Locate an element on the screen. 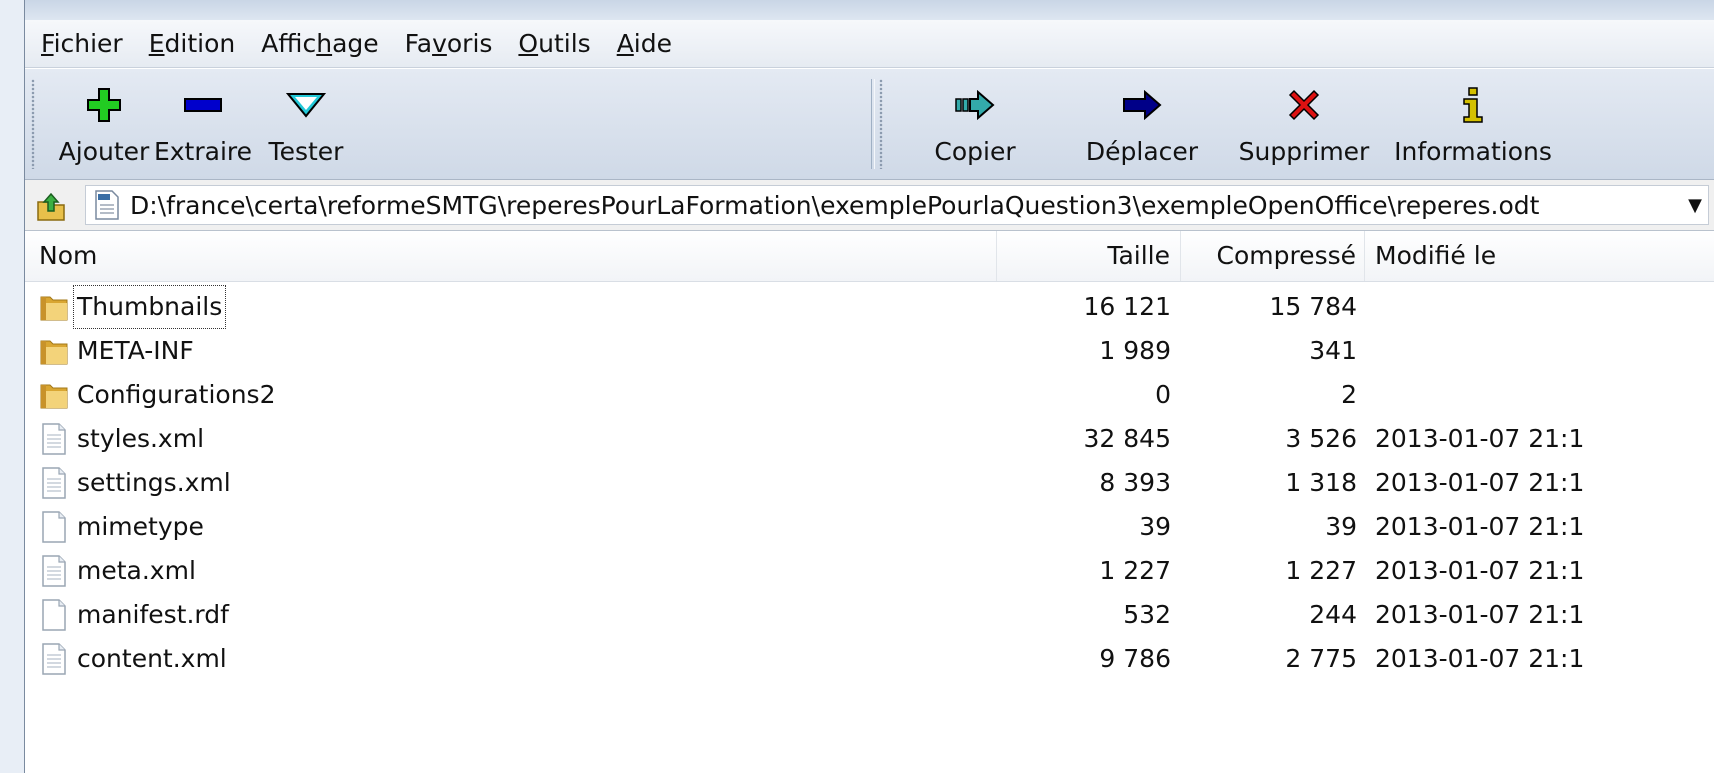 This screenshot has width=1714, height=773. move-button: Déplacer is located at coordinates (1142, 124).